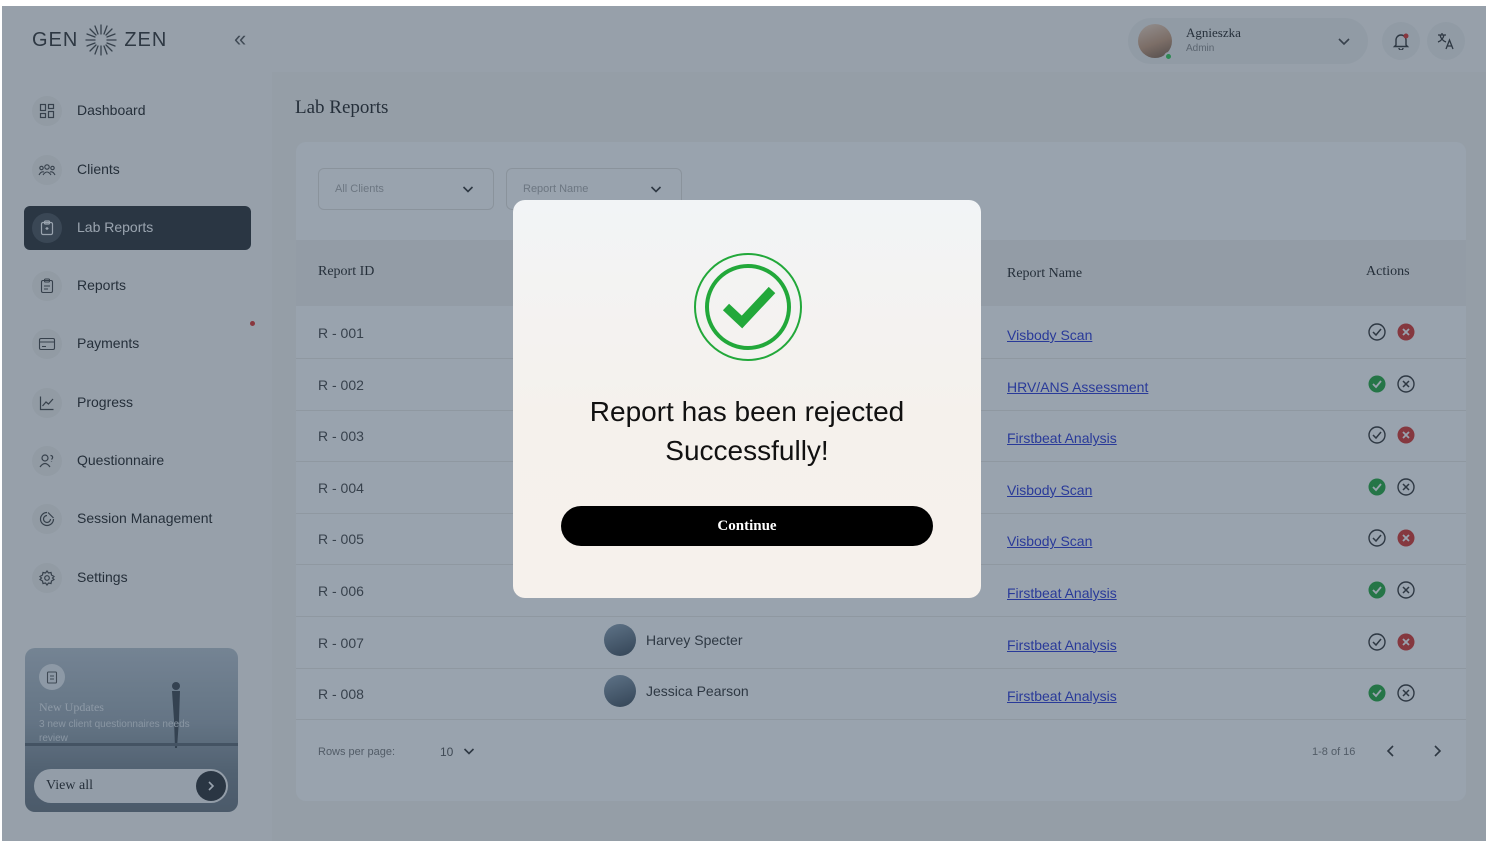 The height and width of the screenshot is (841, 1486). Describe the element at coordinates (748, 307) in the screenshot. I see `check-circle-icon` at that location.